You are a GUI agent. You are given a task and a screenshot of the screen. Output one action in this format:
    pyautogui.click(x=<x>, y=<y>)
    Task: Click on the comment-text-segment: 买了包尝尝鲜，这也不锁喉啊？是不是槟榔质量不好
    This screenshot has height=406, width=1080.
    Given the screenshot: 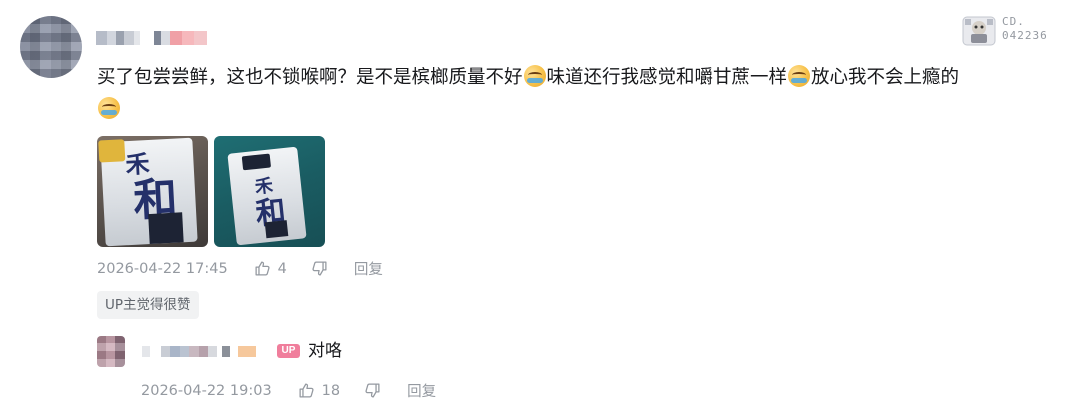 What is the action you would take?
    pyautogui.click(x=310, y=77)
    